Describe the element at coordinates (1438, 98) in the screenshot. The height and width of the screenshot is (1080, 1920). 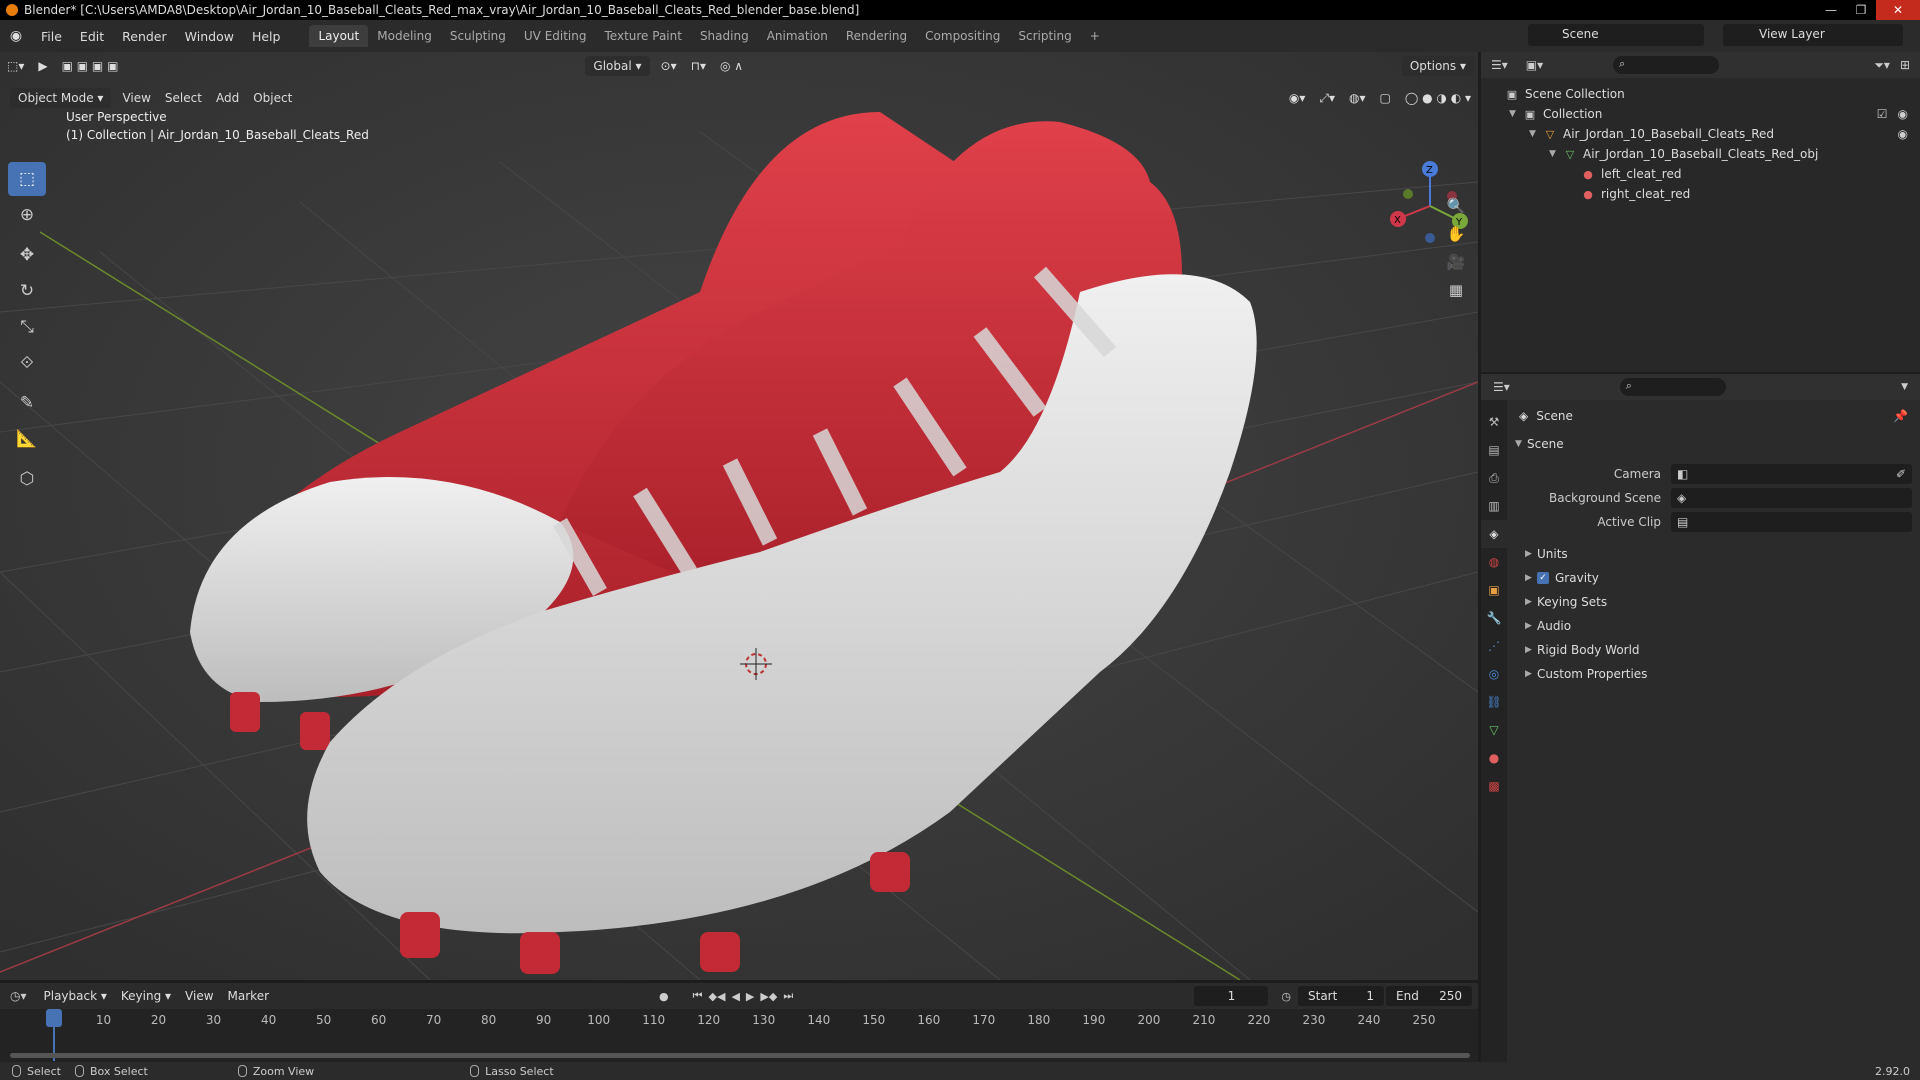
I see `shading-modes-icons: ◯ ● ◑ ◐ ▾` at that location.